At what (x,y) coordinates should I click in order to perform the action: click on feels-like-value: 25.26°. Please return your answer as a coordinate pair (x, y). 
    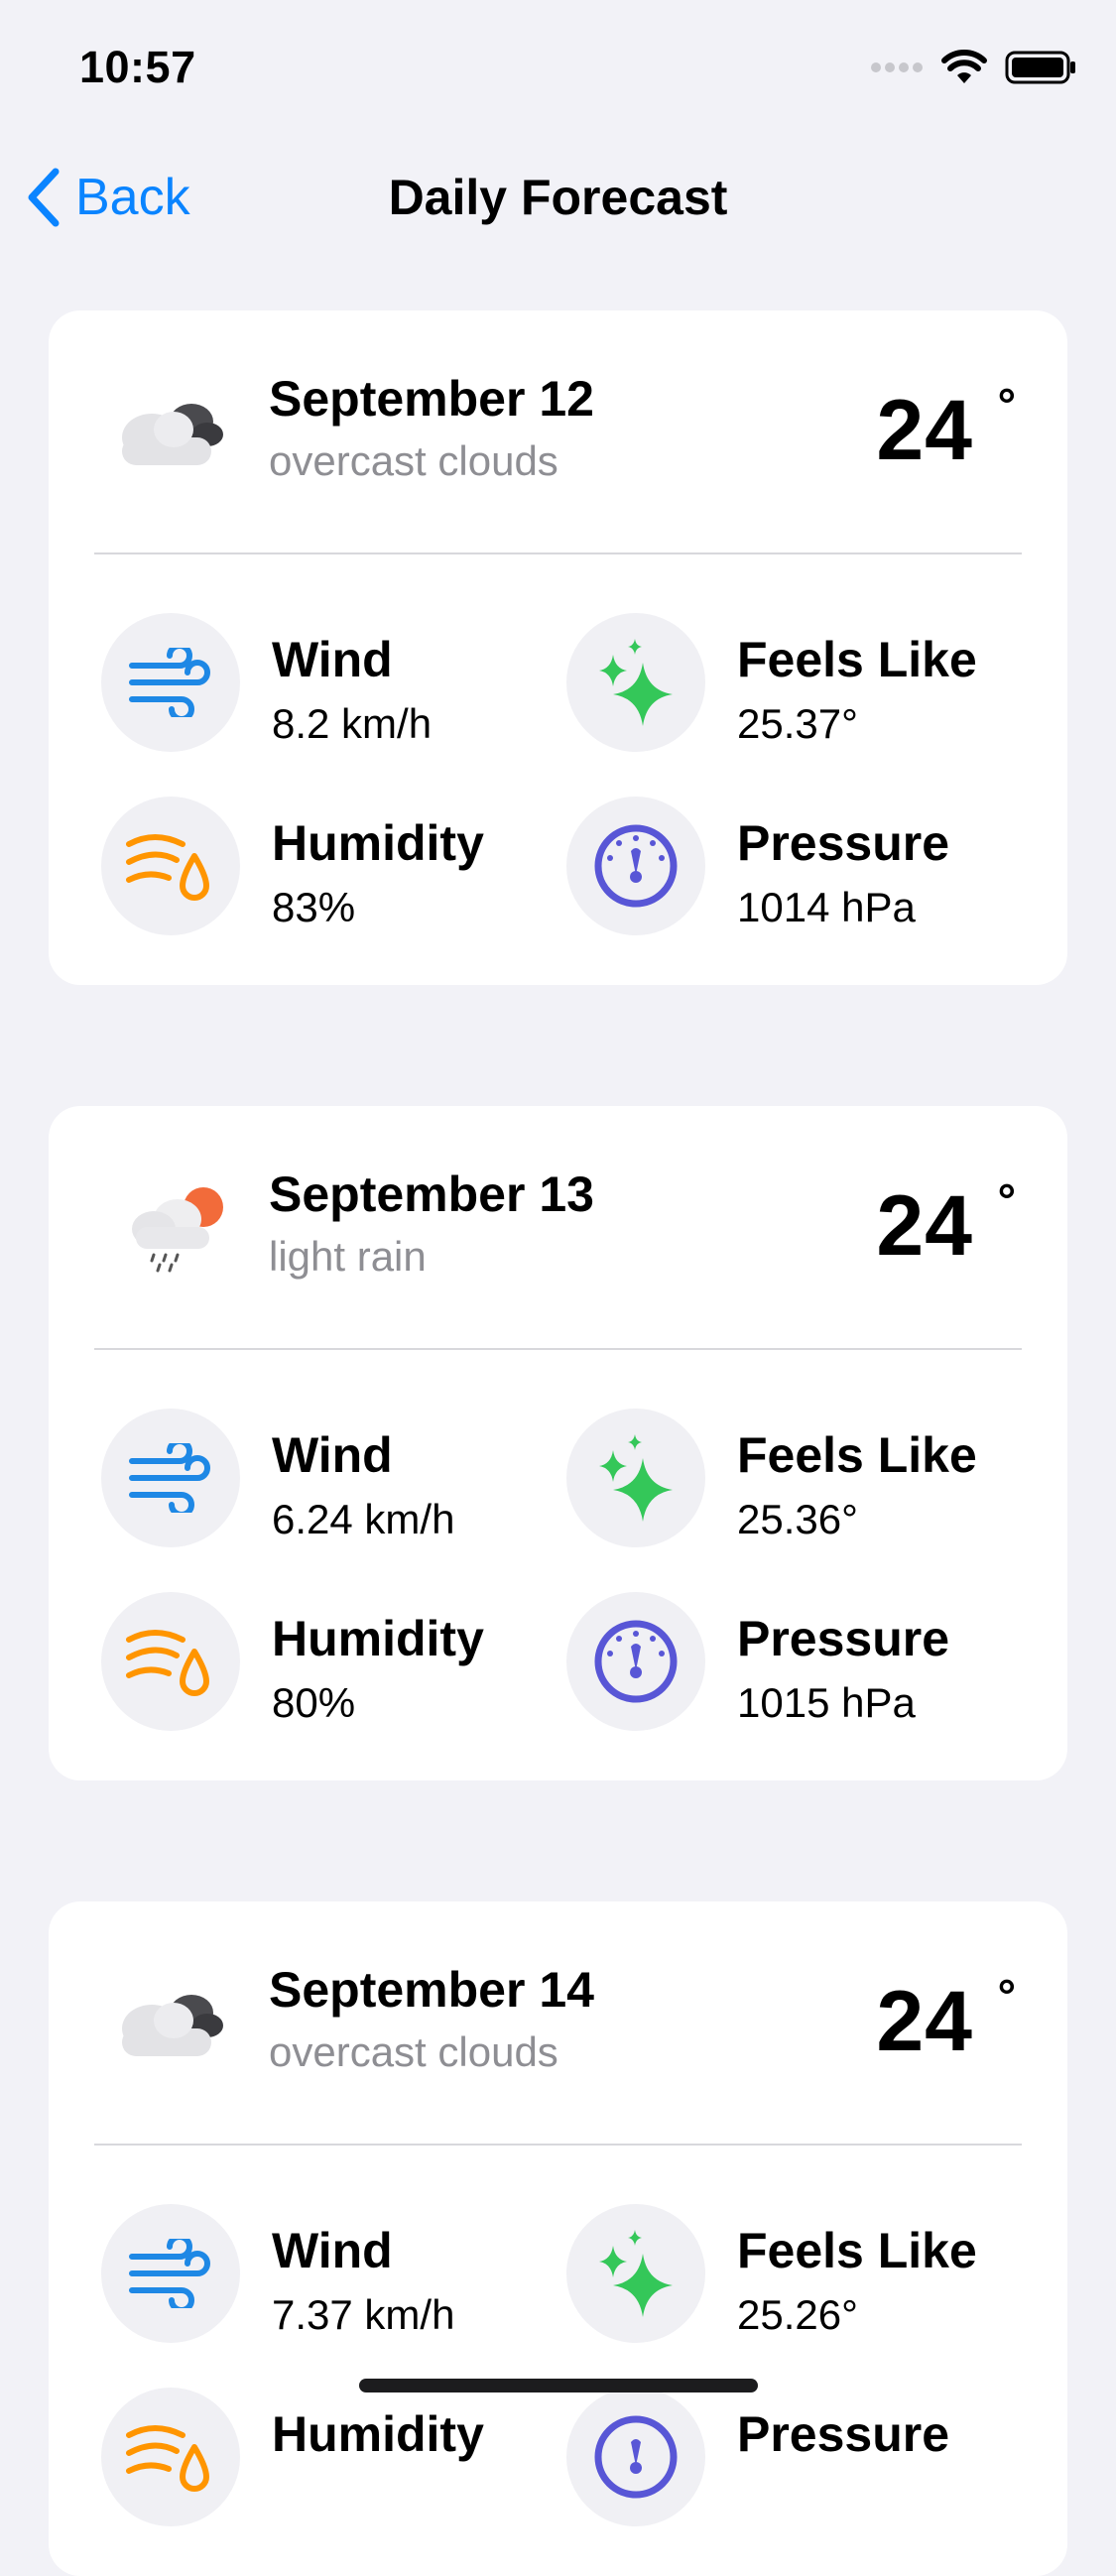
    Looking at the image, I should click on (797, 2314).